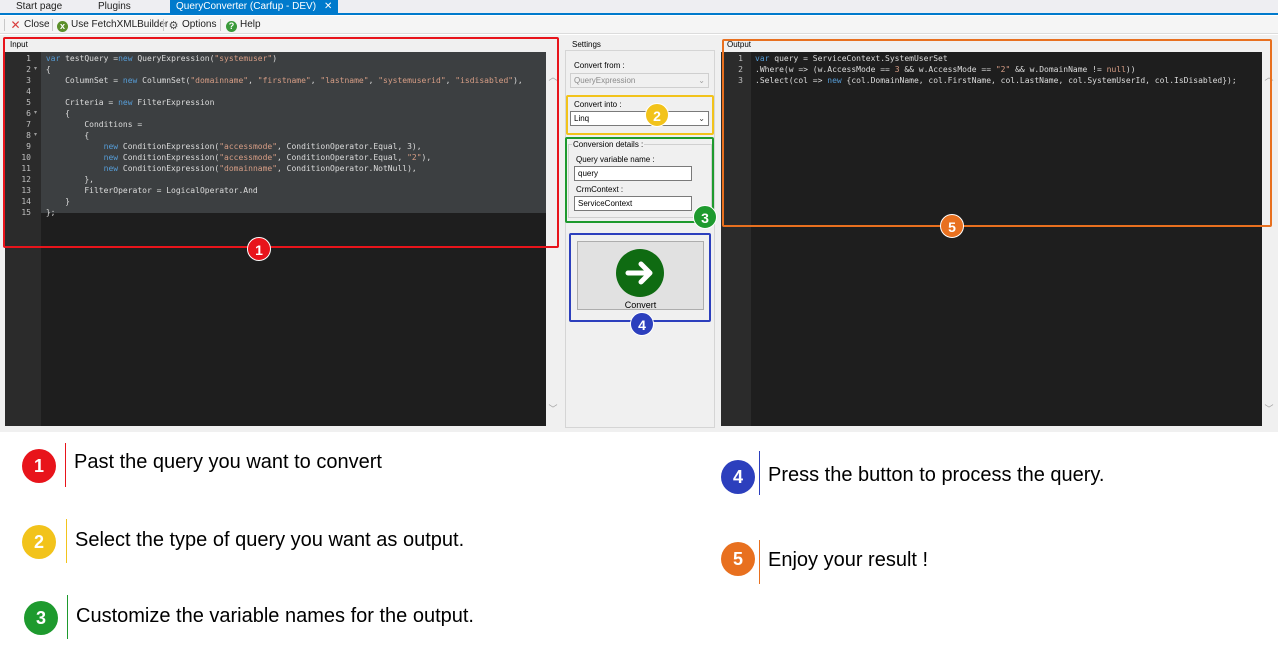 The width and height of the screenshot is (1278, 655). What do you see at coordinates (250, 24) in the screenshot?
I see `help-label: Help` at bounding box center [250, 24].